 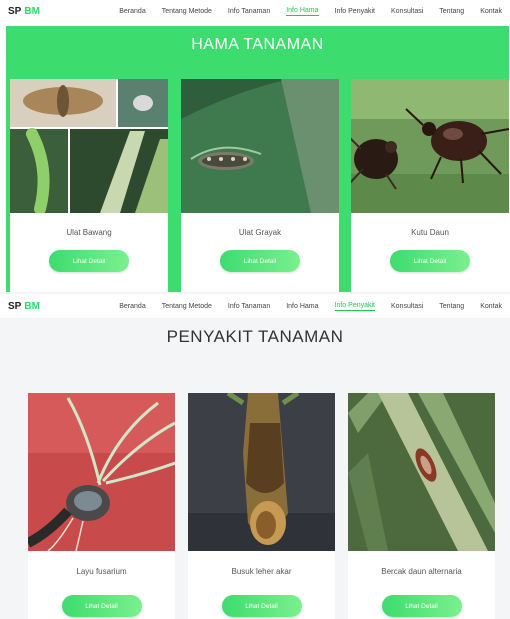 I want to click on section-title: PENYAKIT TANAMAN, so click(x=255, y=336).